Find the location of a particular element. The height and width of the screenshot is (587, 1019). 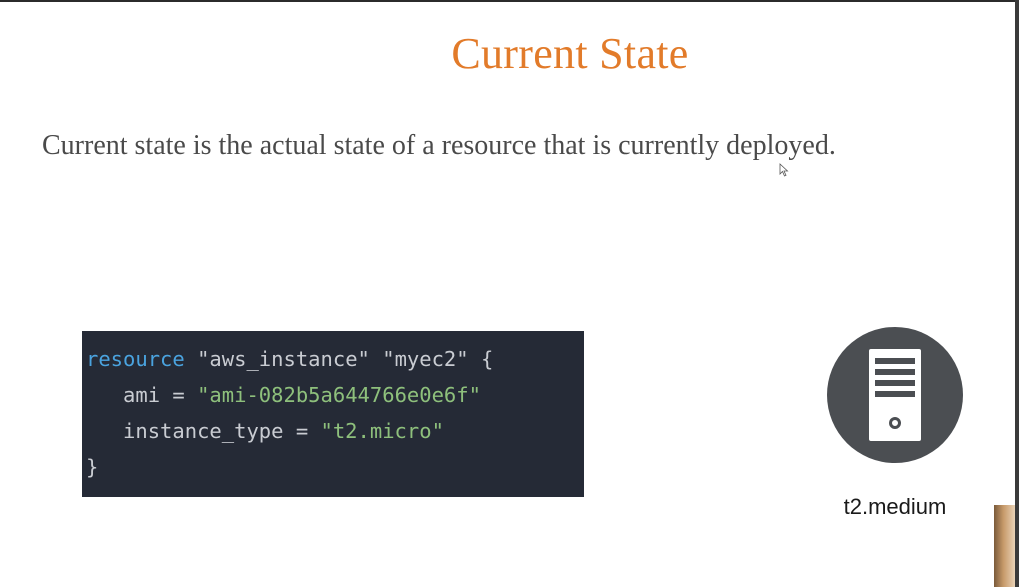

instance-type-label: t2.medium is located at coordinates (895, 506).